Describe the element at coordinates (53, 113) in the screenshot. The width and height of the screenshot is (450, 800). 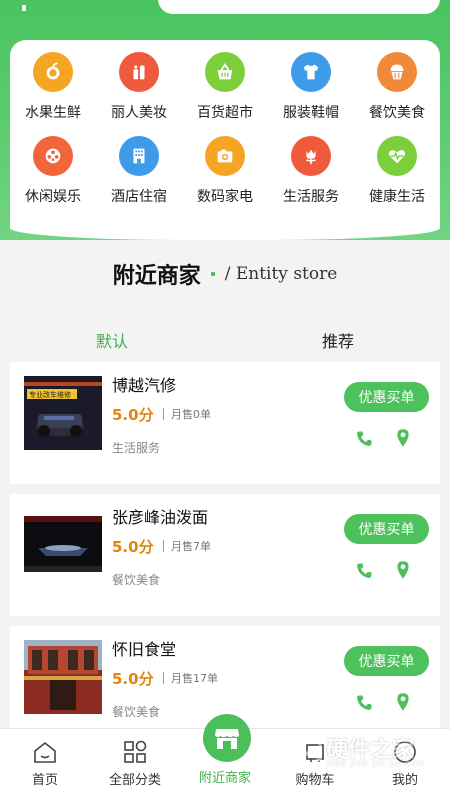
I see `category-label: 水果生鲜` at that location.